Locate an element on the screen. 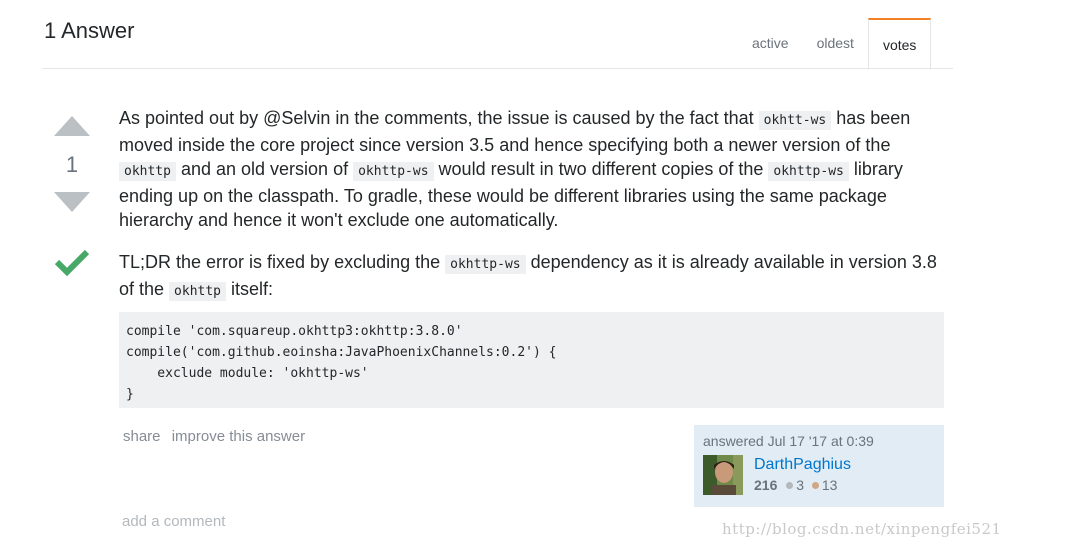 This screenshot has height=550, width=1073. answers-count-heading: 1 Answer is located at coordinates (89, 30).